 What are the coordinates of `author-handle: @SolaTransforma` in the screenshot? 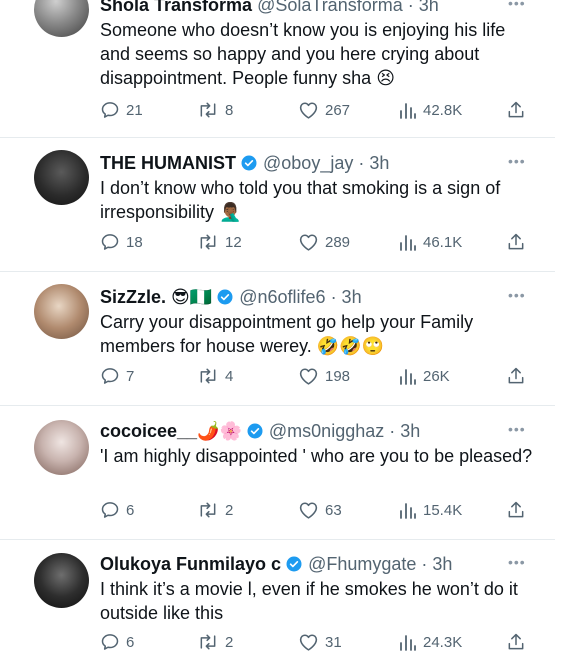 It's located at (330, 7).